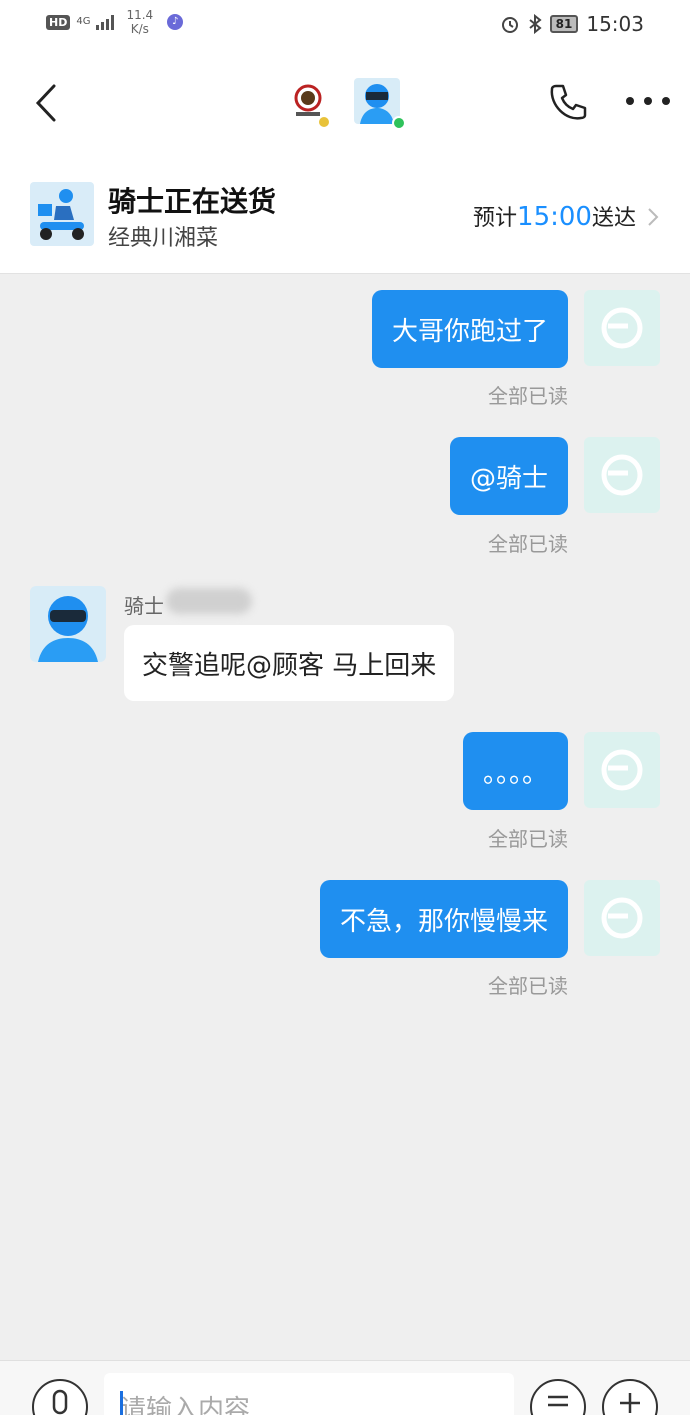  What do you see at coordinates (508, 476) in the screenshot?
I see `message-bubble-sent: @骑士` at bounding box center [508, 476].